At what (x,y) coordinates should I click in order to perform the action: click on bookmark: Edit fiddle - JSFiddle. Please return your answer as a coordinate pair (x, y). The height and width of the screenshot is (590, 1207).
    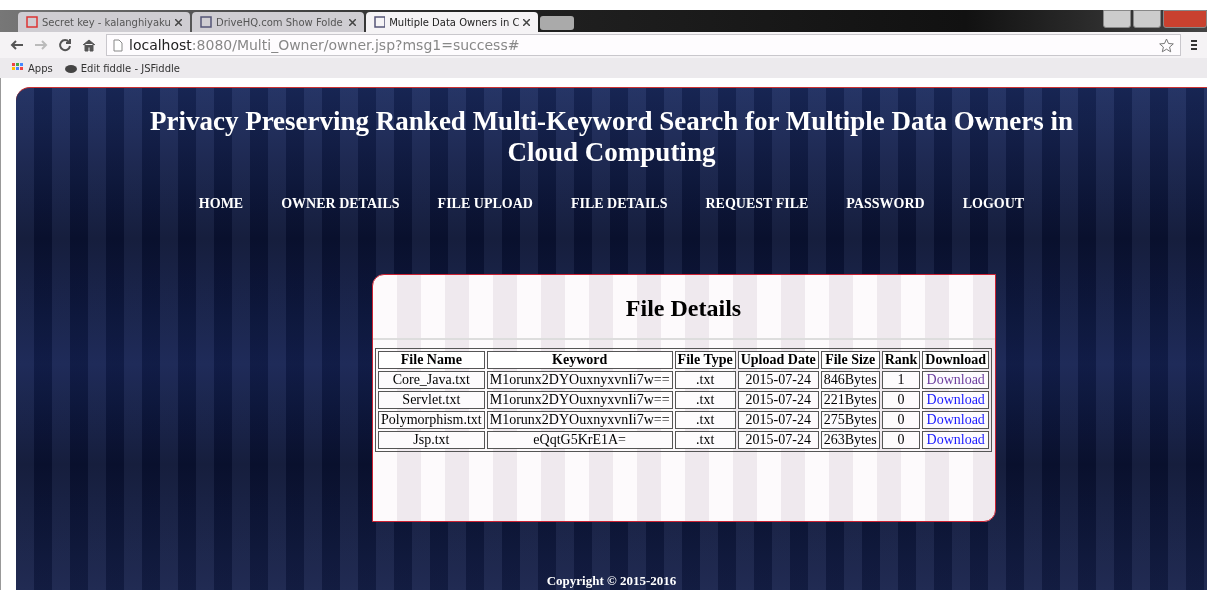
    Looking at the image, I should click on (122, 68).